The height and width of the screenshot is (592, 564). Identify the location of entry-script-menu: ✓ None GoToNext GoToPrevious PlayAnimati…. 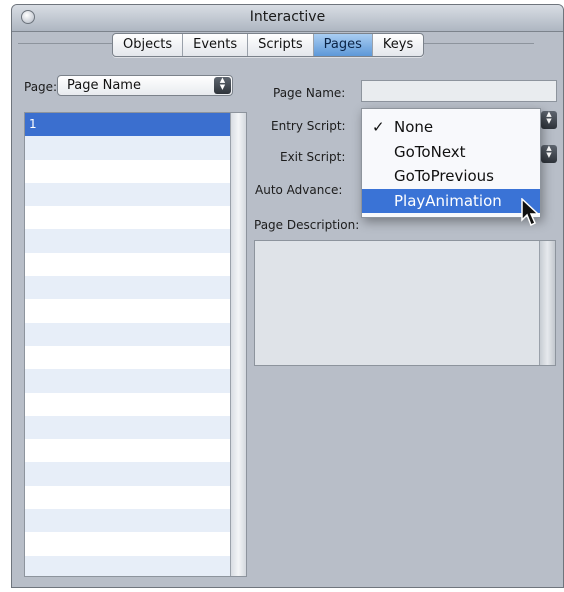
(451, 163).